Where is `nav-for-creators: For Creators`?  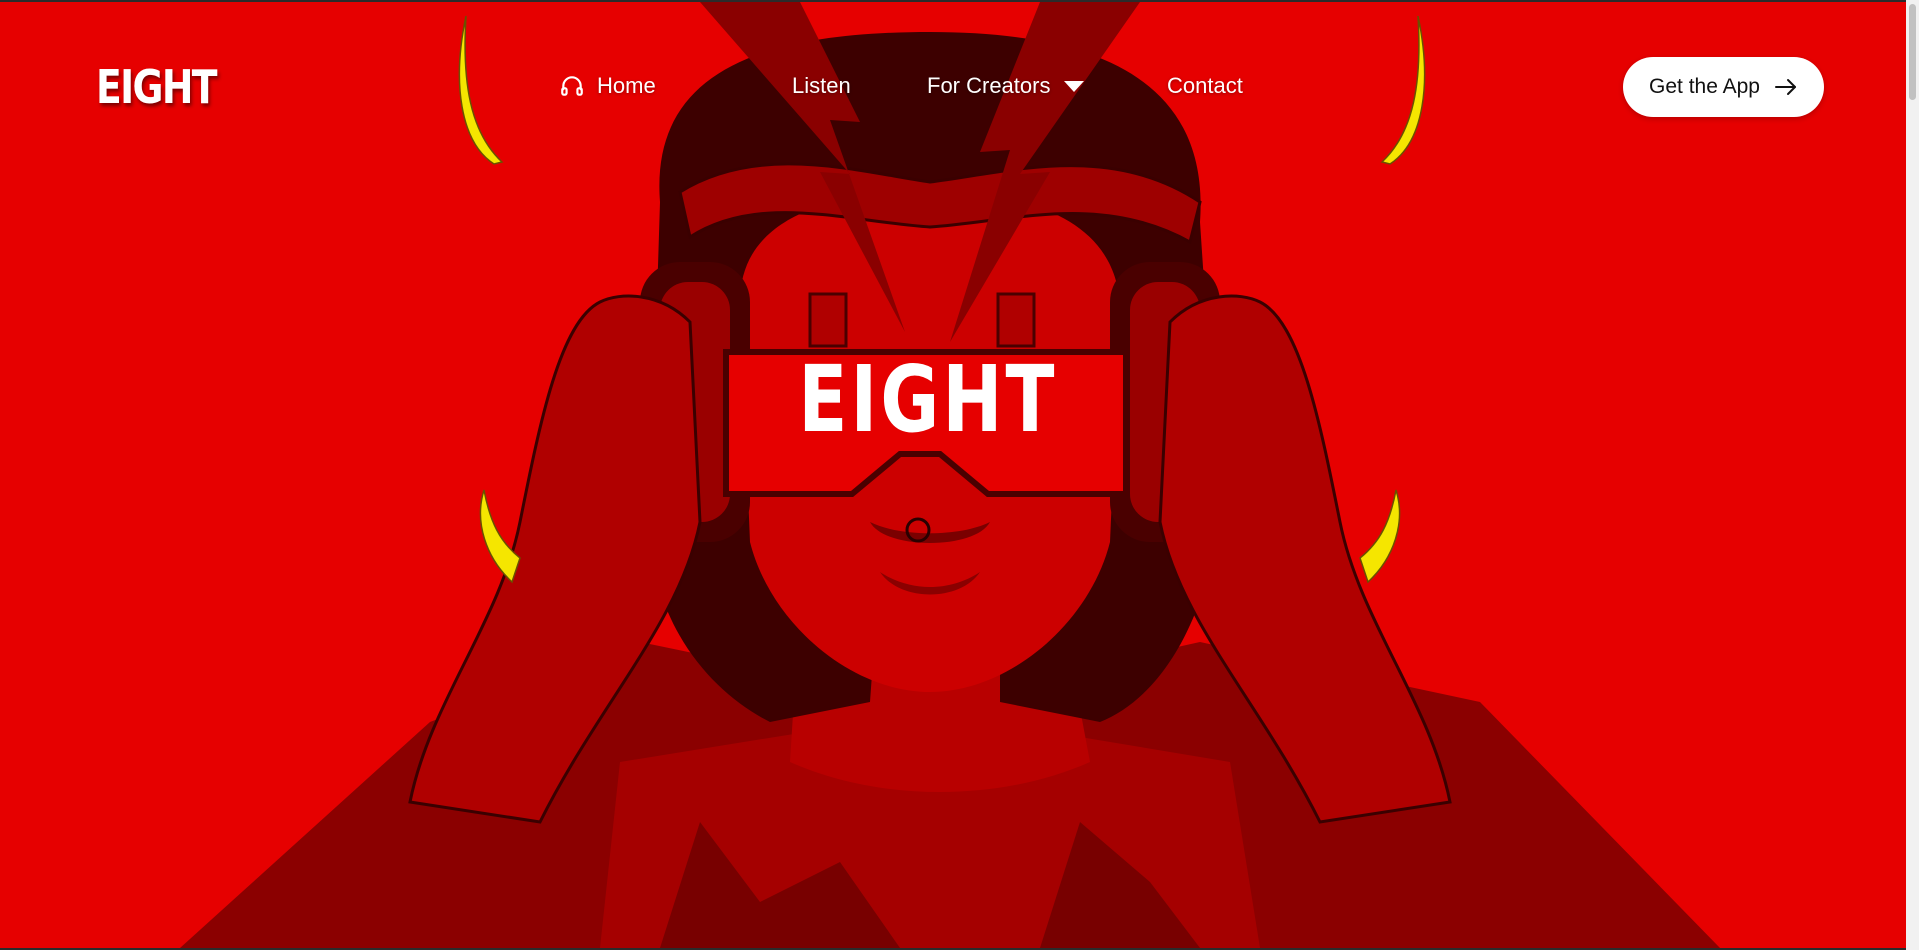 nav-for-creators: For Creators is located at coordinates (1006, 86).